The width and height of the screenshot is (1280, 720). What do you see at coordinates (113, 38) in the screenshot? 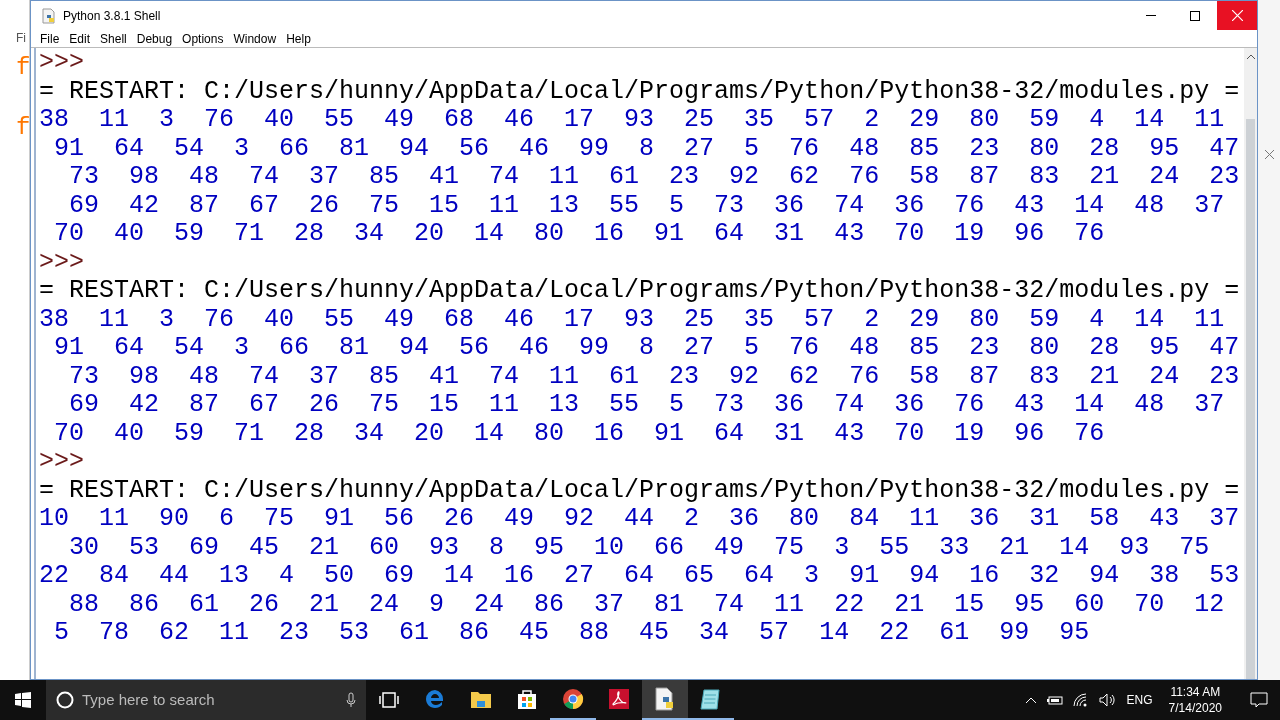
I see `menu-item: Shell` at bounding box center [113, 38].